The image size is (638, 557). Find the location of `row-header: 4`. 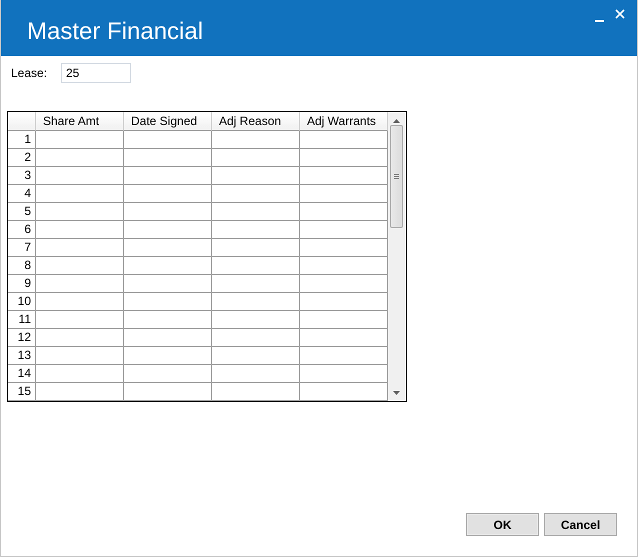

row-header: 4 is located at coordinates (22, 194).